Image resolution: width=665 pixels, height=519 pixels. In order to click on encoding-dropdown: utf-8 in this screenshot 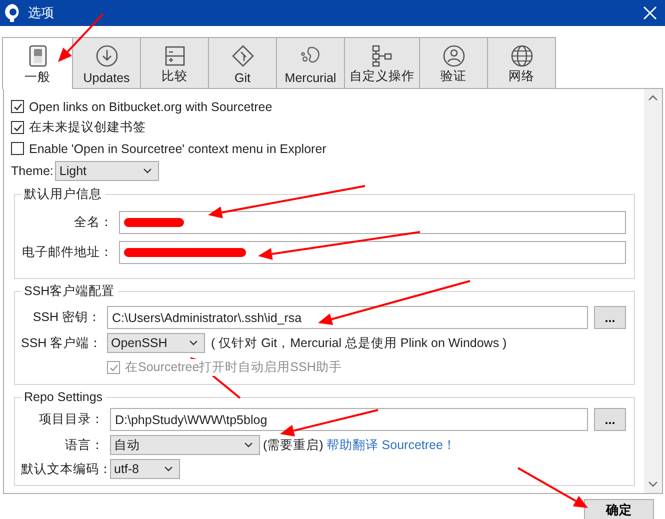, I will do `click(145, 469)`.